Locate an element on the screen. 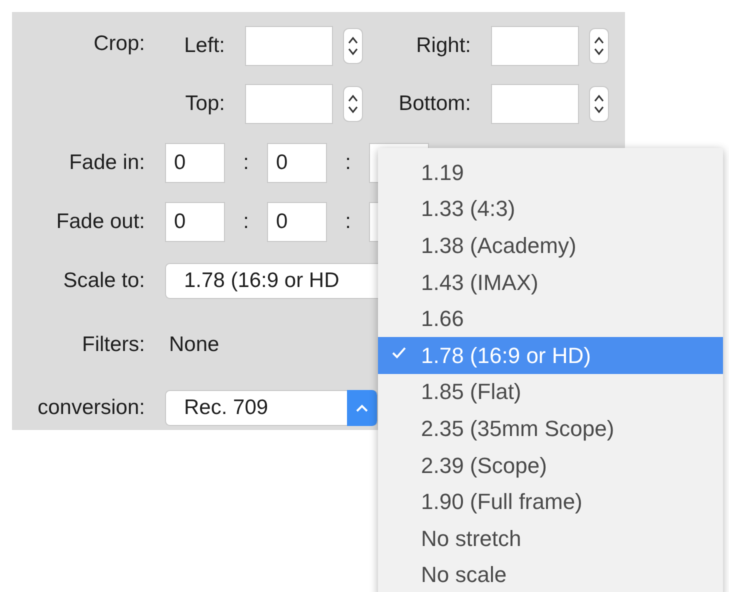 This screenshot has height=592, width=729. field-label: Top: is located at coordinates (204, 104).